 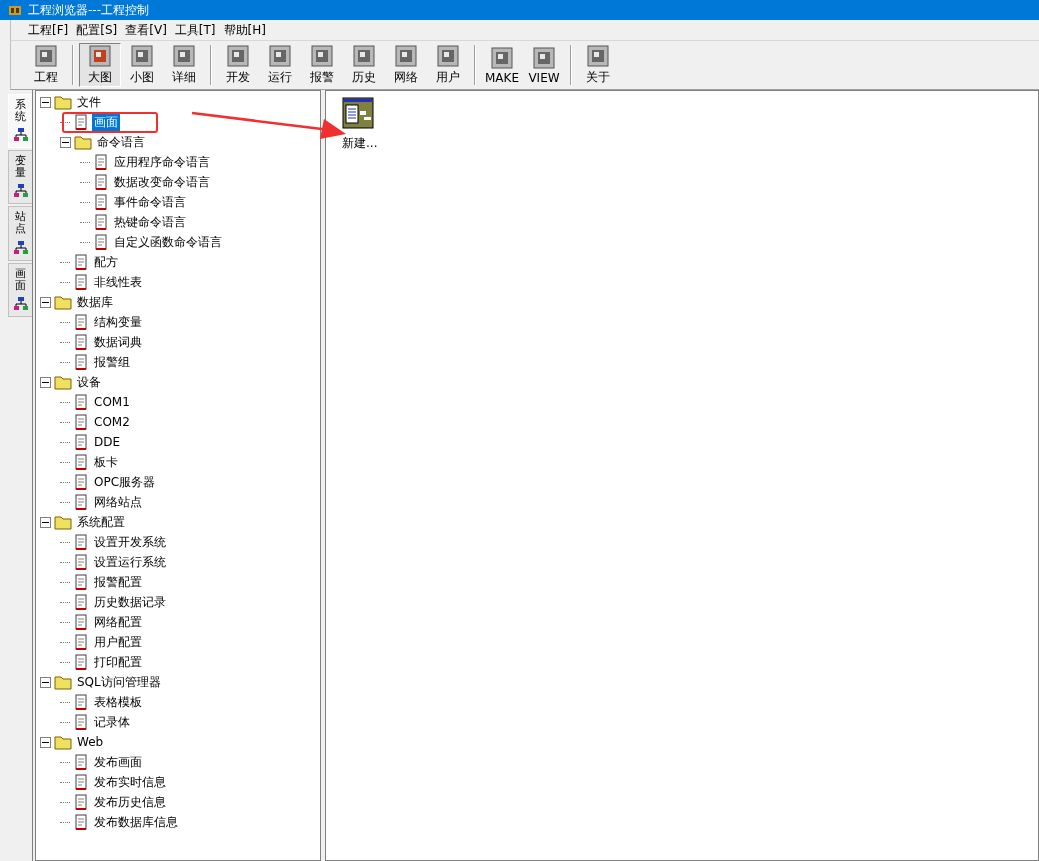 I want to click on tree-item: COM1, so click(x=112, y=402).